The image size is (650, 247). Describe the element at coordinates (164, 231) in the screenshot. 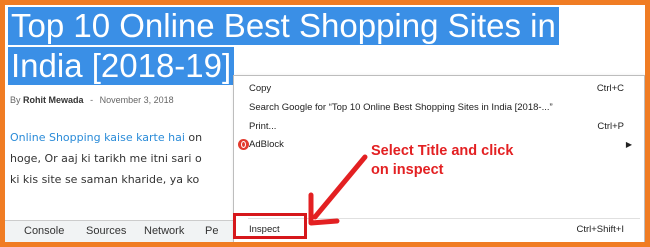

I see `devtools-tab-network: Network` at that location.